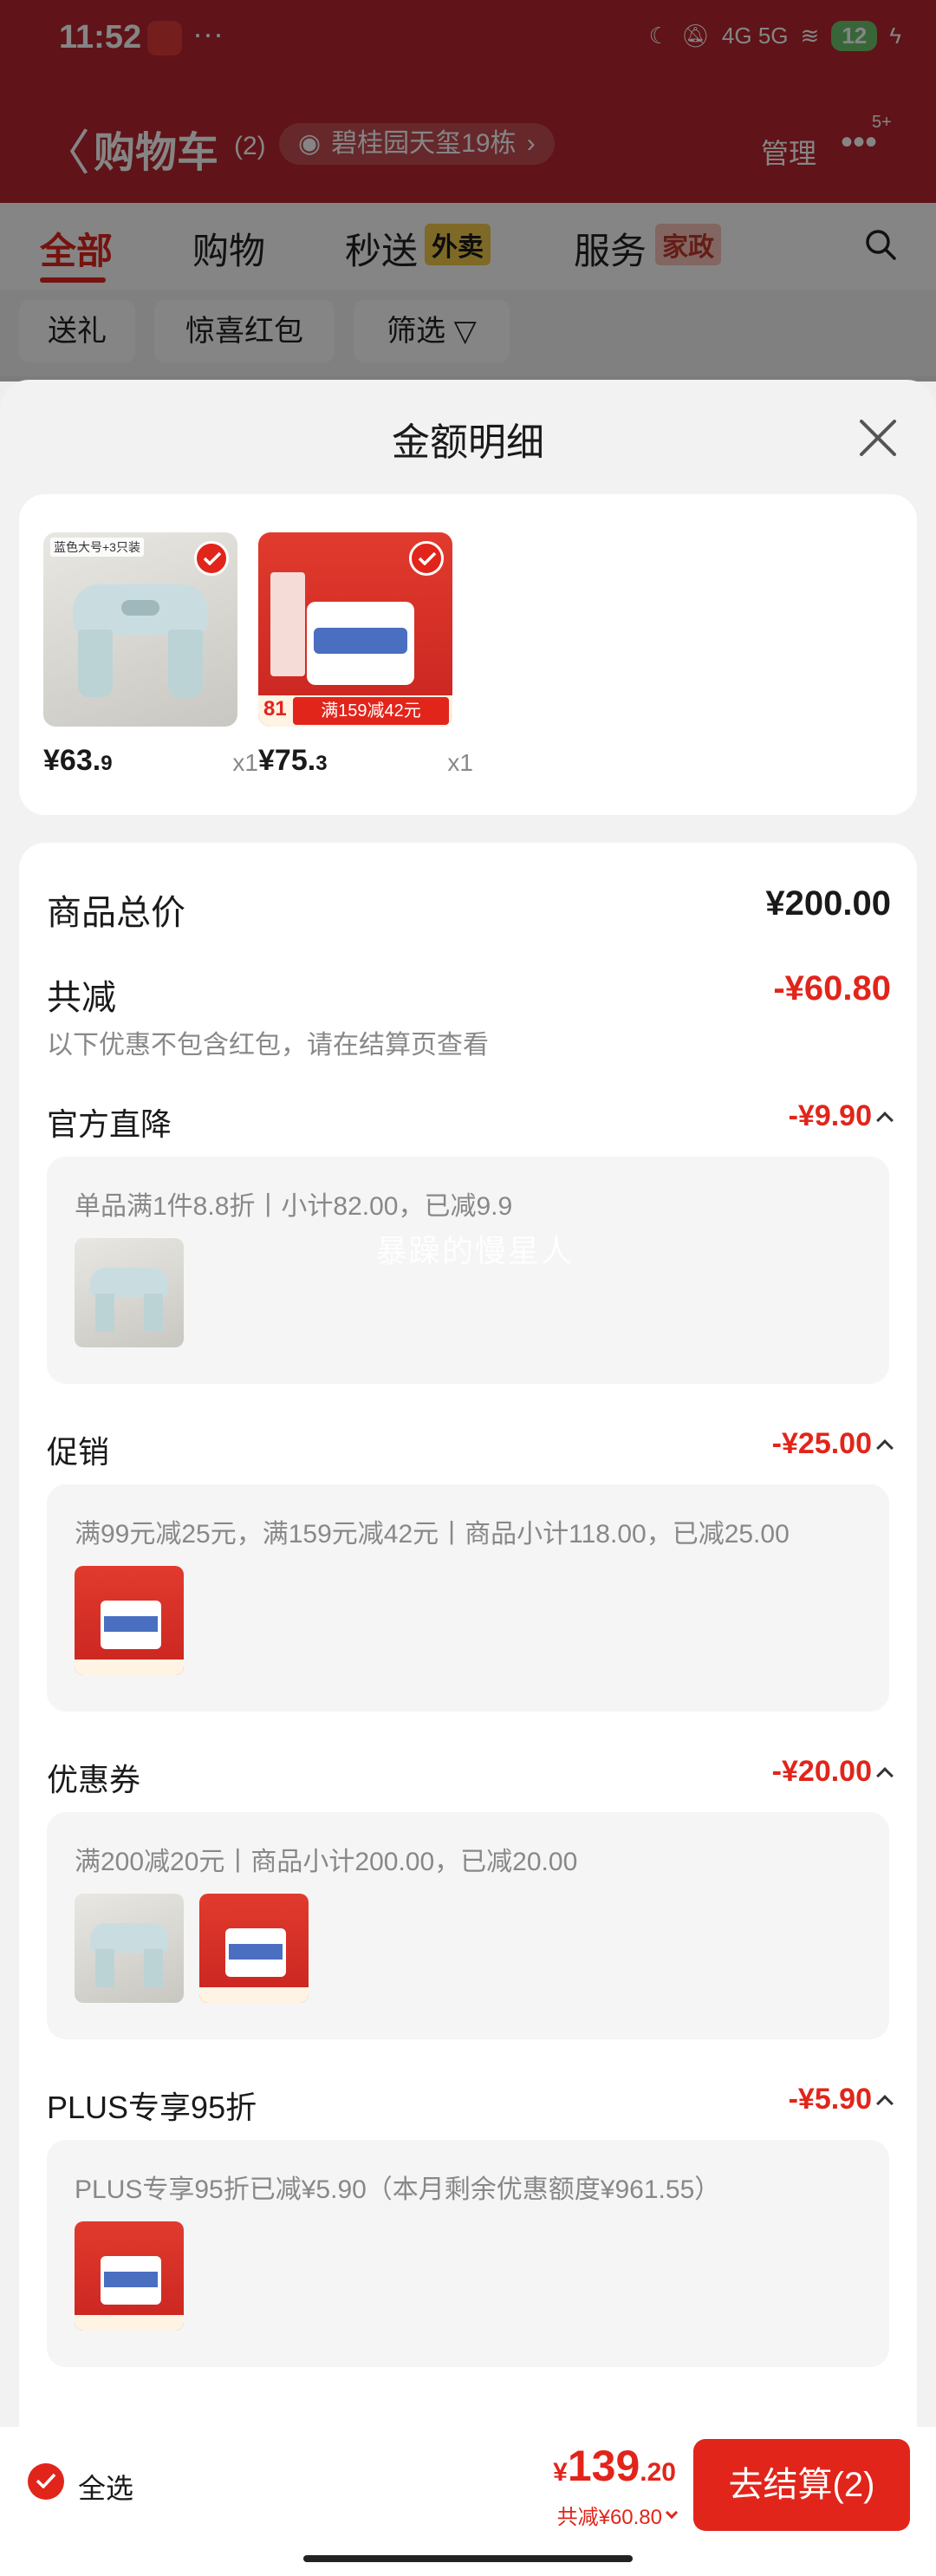  Describe the element at coordinates (432, 1535) in the screenshot. I see `detail-text: 满99元减25元，满159元减42元丨商品小计118.00，已减25.00` at that location.